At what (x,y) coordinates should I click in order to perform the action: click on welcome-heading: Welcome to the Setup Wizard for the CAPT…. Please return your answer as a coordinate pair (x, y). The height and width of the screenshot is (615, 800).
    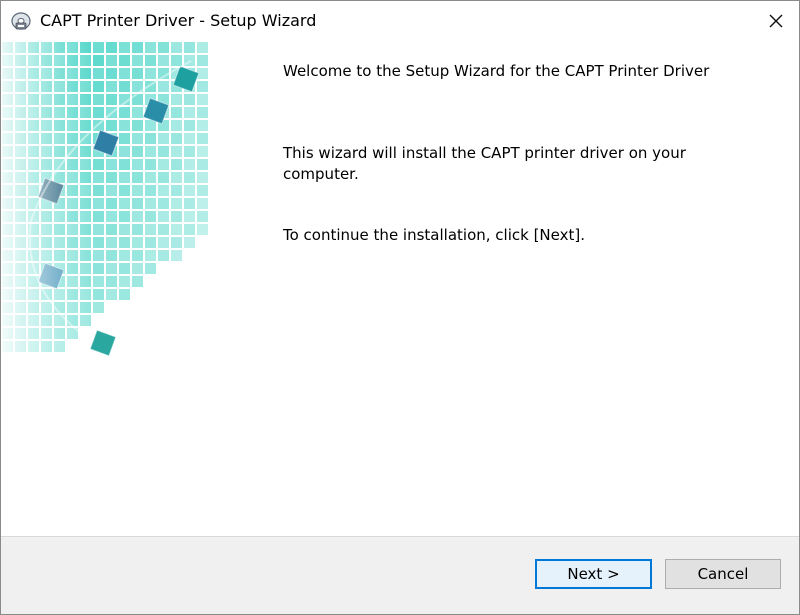
    Looking at the image, I should click on (496, 71).